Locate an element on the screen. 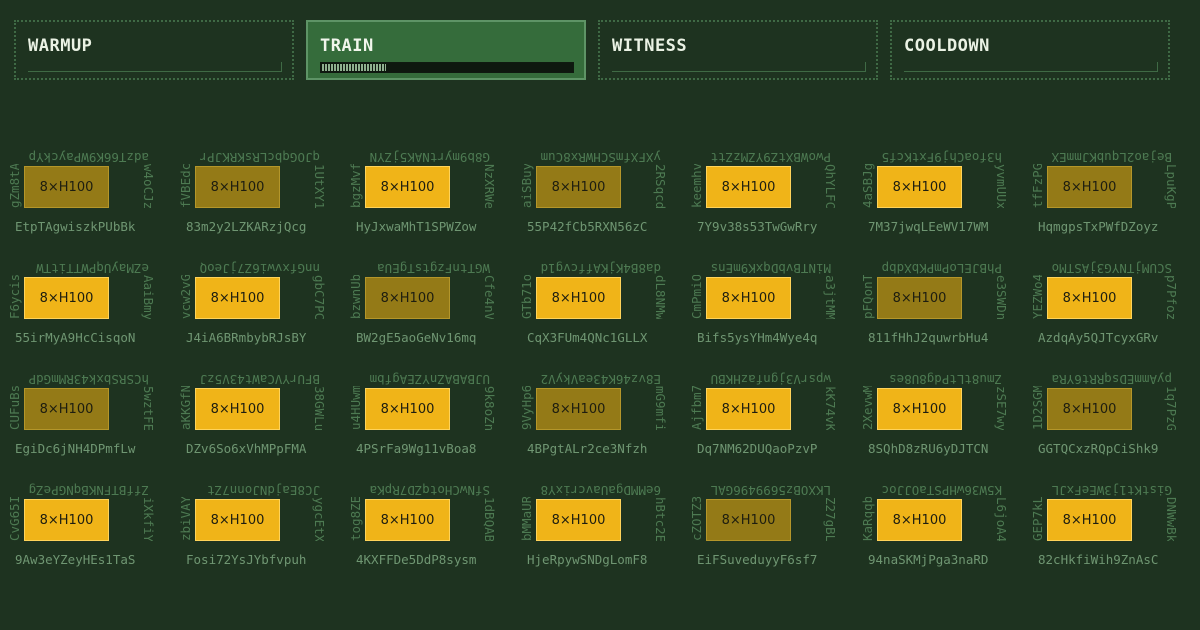  node-id-right: dL8NMw is located at coordinates (660, 297).